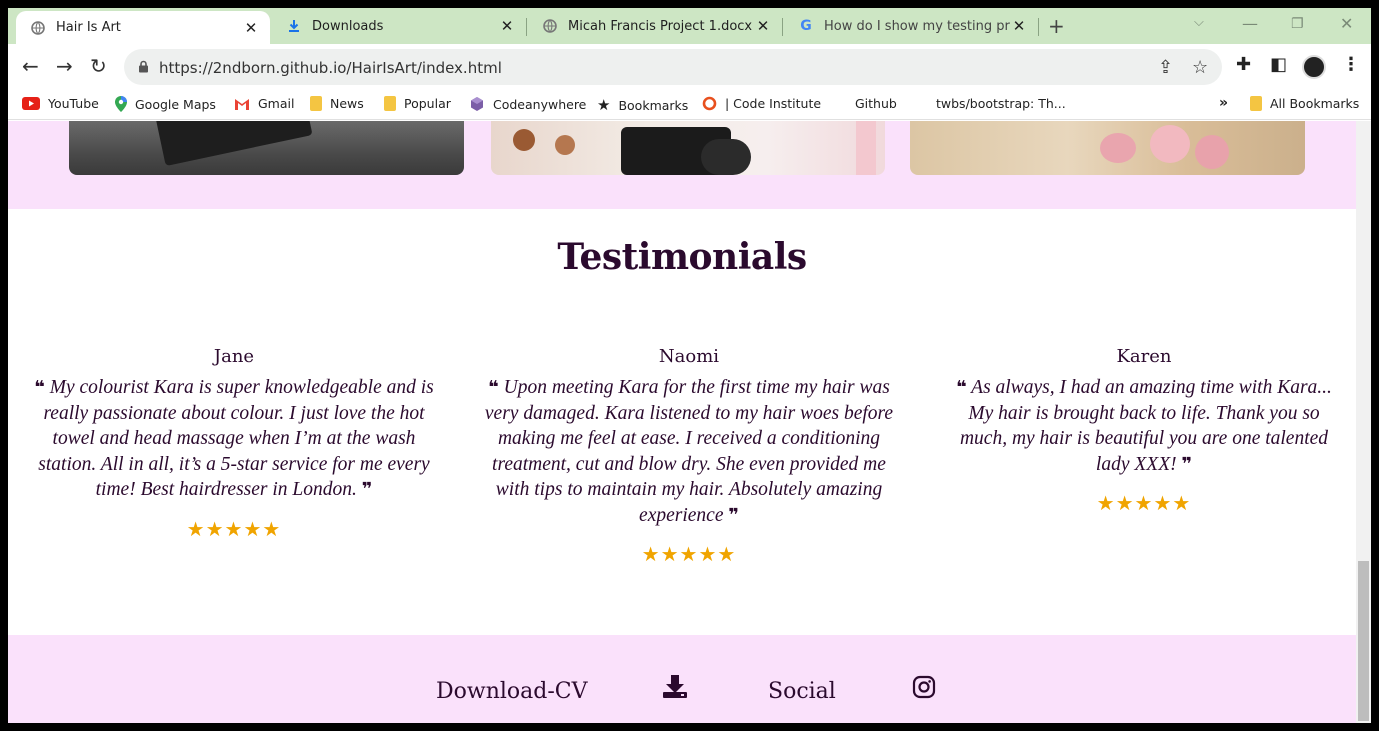 The image size is (1379, 731). Describe the element at coordinates (30, 66) in the screenshot. I see `back-button: ←` at that location.